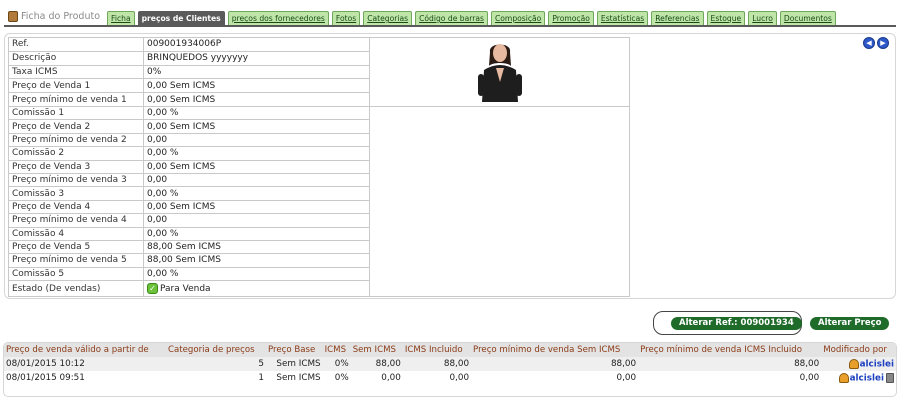 The height and width of the screenshot is (412, 900). What do you see at coordinates (622, 18) in the screenshot?
I see `tab-estat-sticas: Estatísticas` at bounding box center [622, 18].